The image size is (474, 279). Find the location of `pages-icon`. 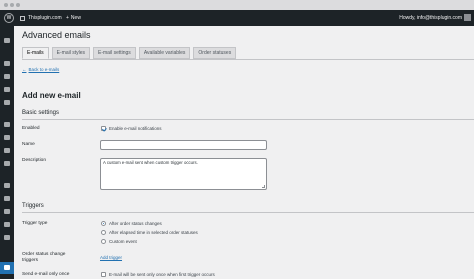

pages-icon is located at coordinates (7, 89).